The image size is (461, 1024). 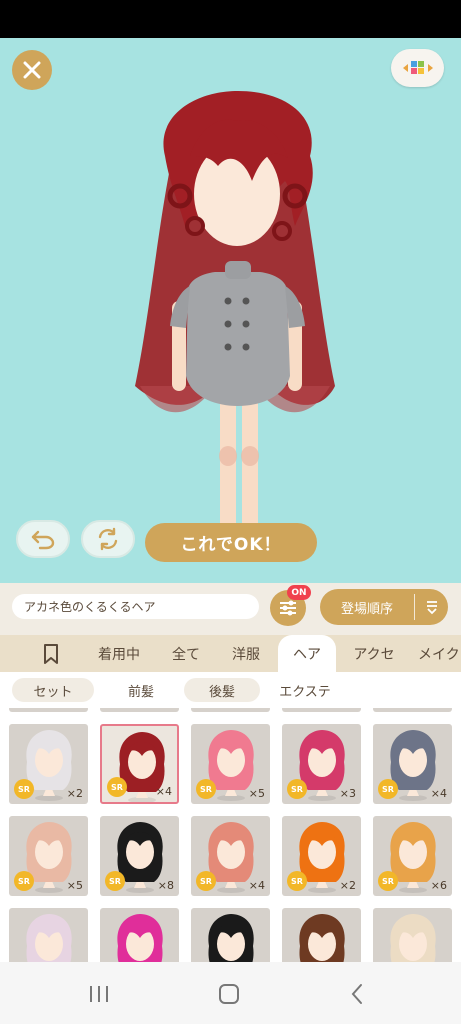 I want to click on rotate-button, so click(x=108, y=539).